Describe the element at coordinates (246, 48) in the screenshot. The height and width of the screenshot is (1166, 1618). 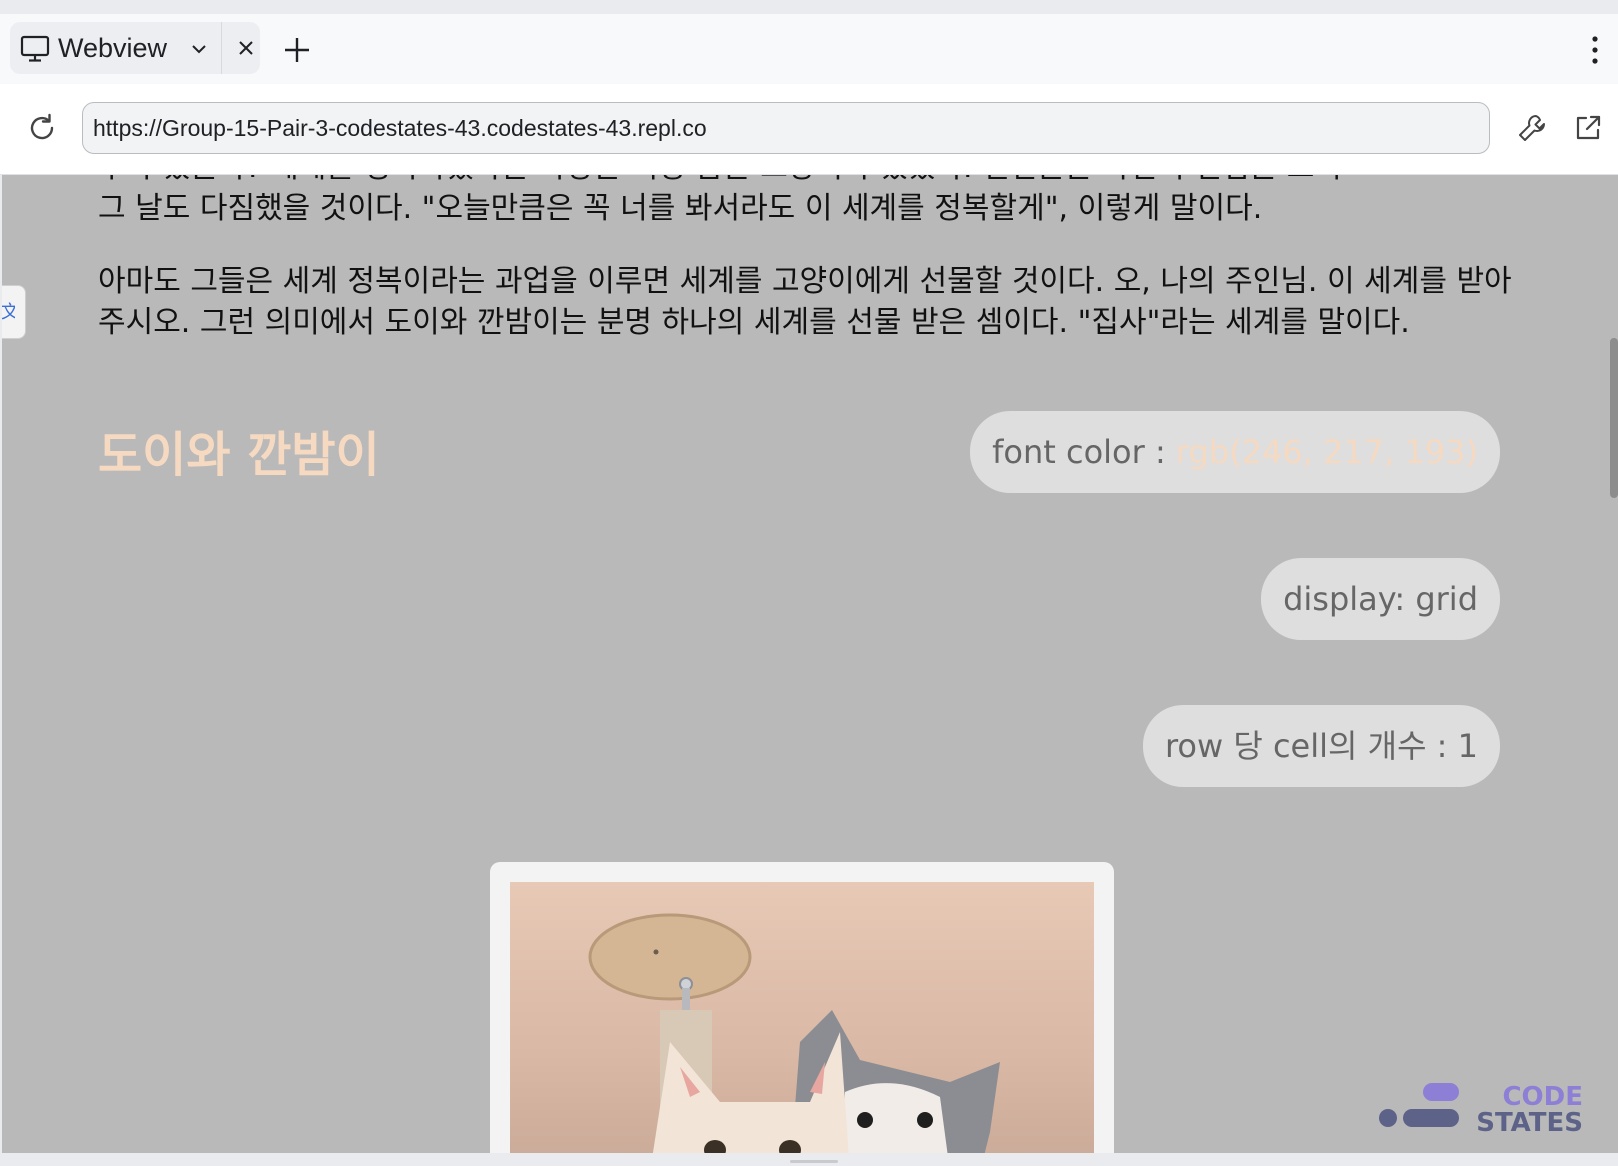
I see `close-icon` at that location.